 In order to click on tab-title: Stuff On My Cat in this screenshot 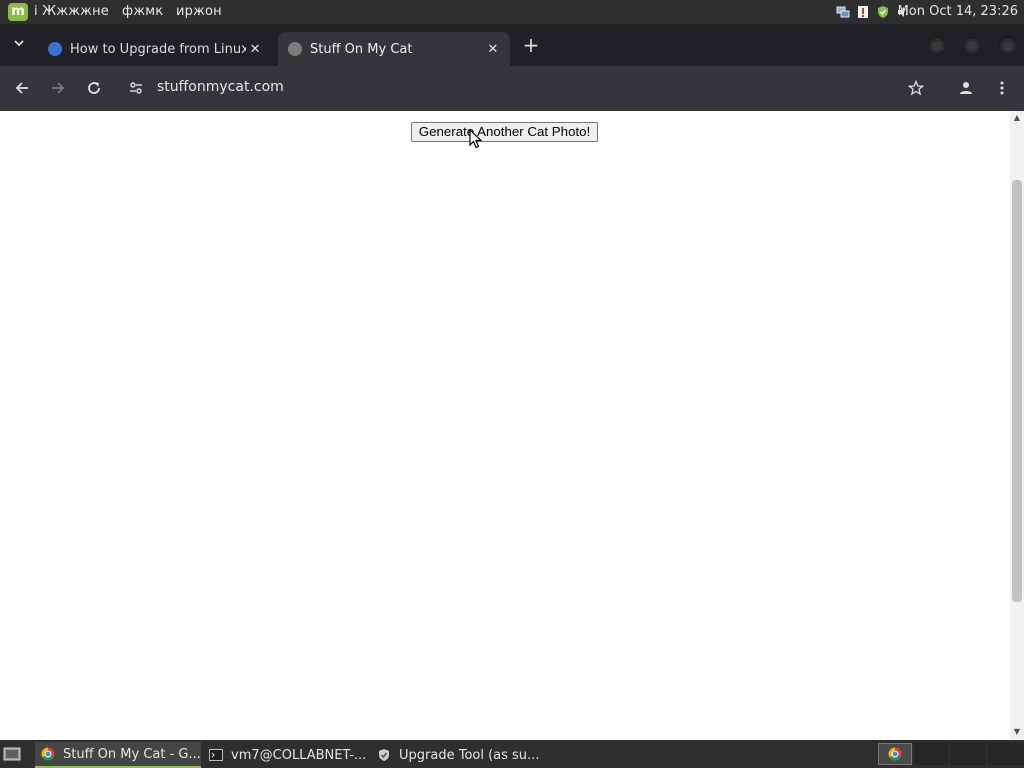, I will do `click(361, 49)`.